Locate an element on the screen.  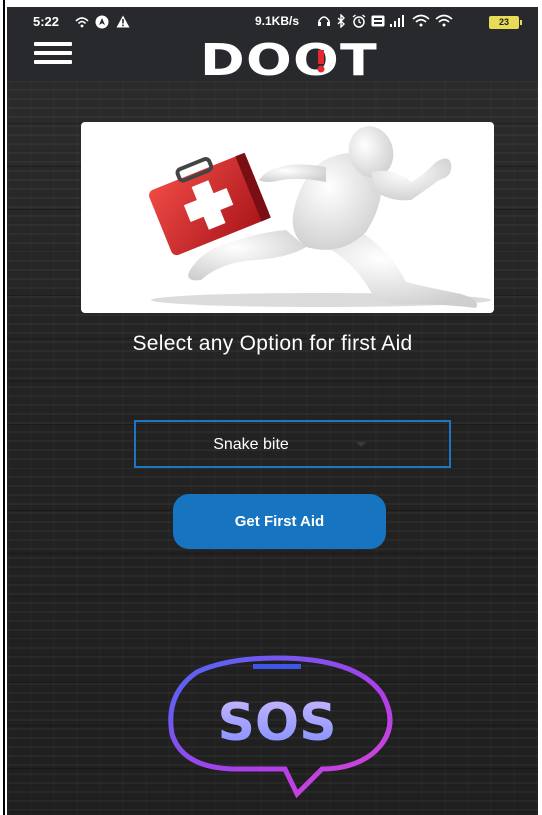
warning-icon is located at coordinates (123, 21).